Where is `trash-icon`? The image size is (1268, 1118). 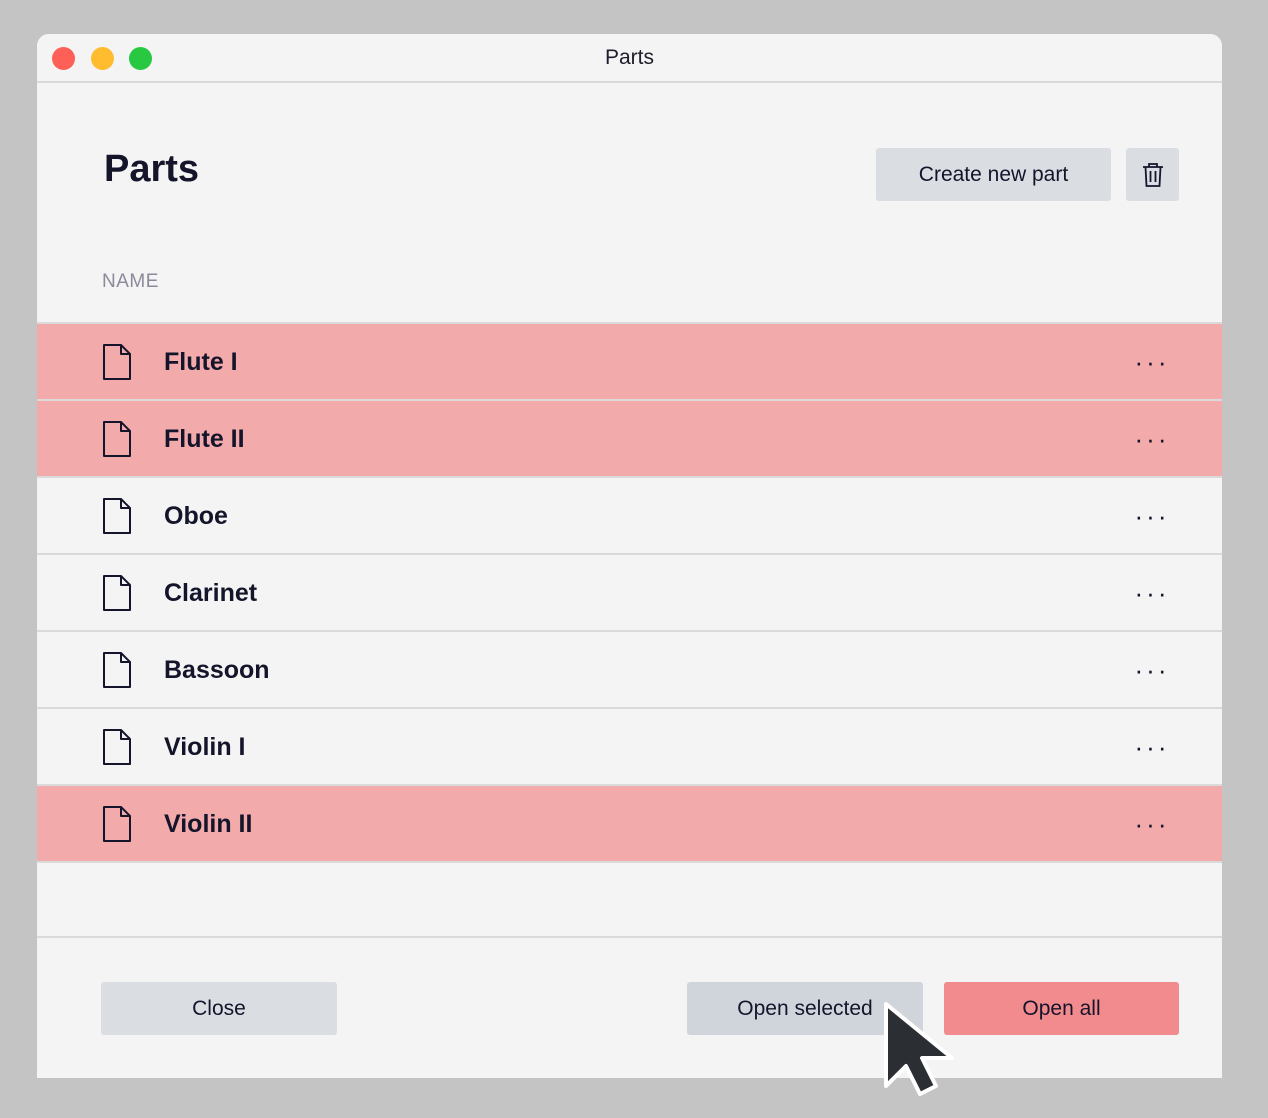 trash-icon is located at coordinates (1152, 174).